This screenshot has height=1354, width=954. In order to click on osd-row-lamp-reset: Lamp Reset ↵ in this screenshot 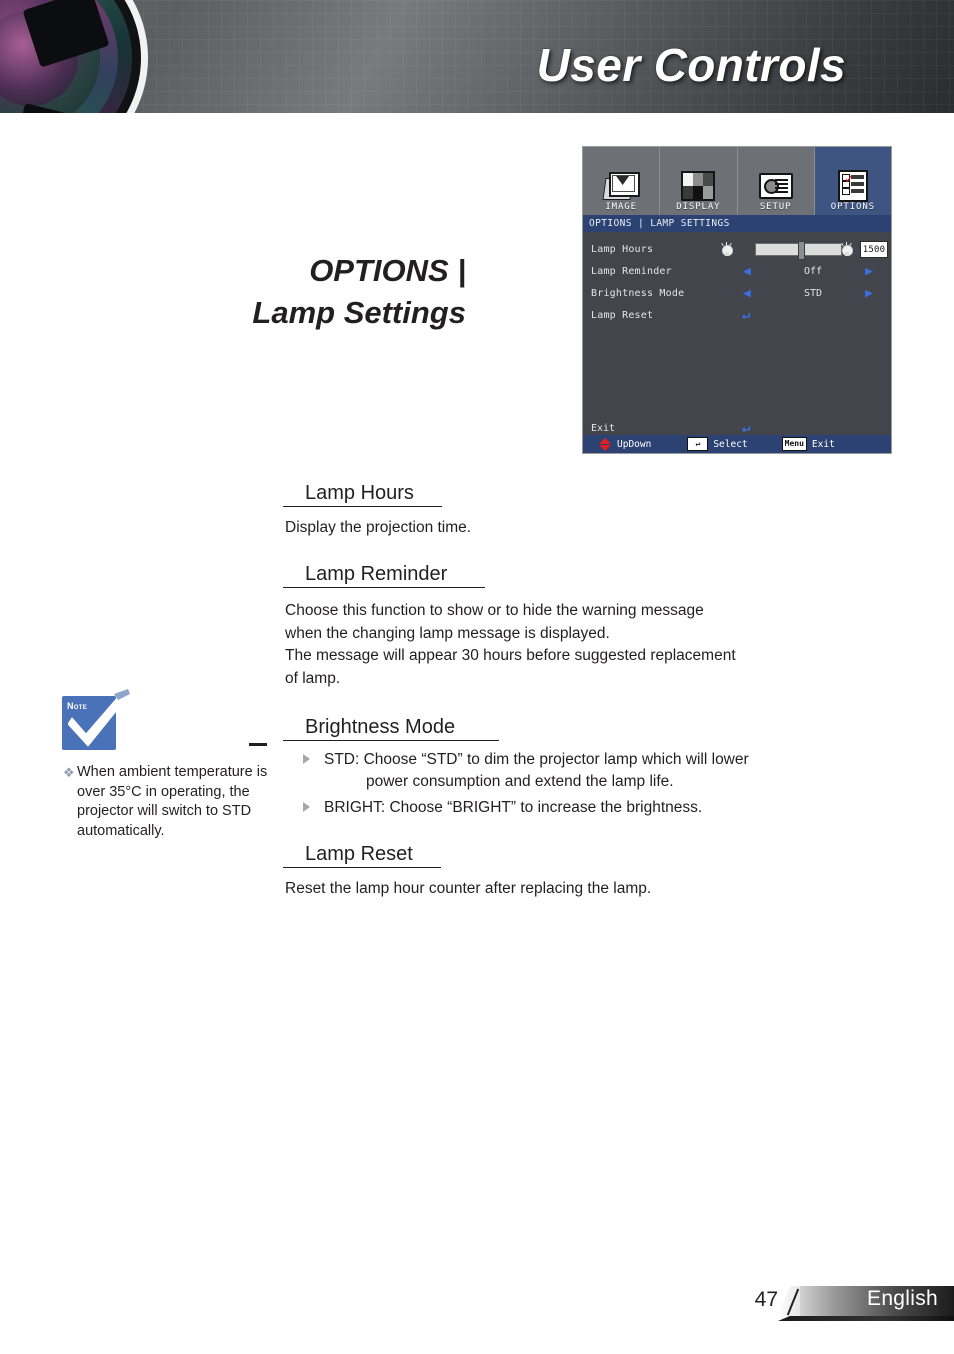, I will do `click(737, 315)`.